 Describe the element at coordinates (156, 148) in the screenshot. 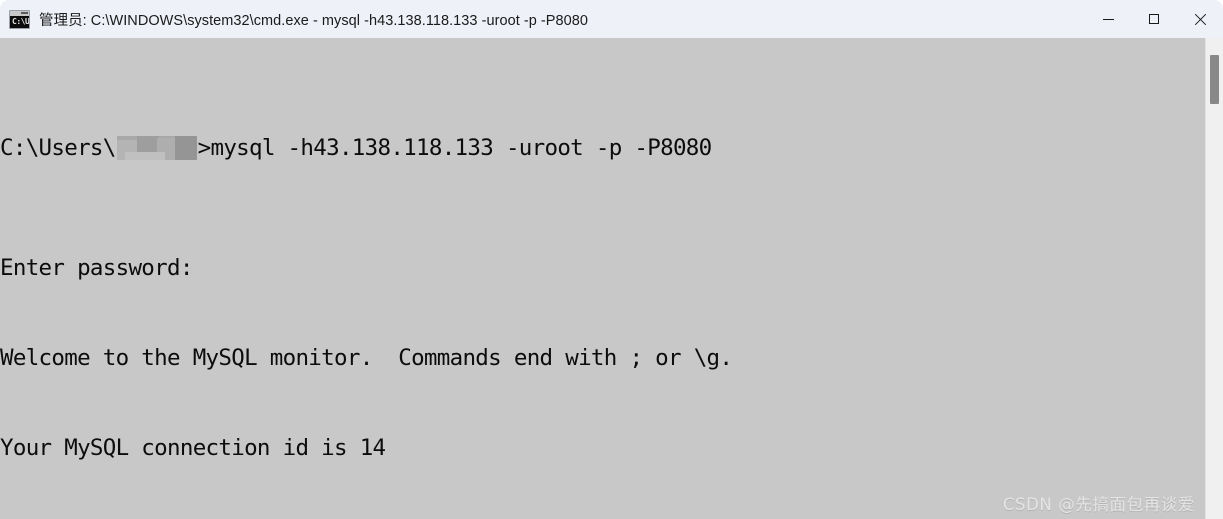

I see `redacted-username` at that location.